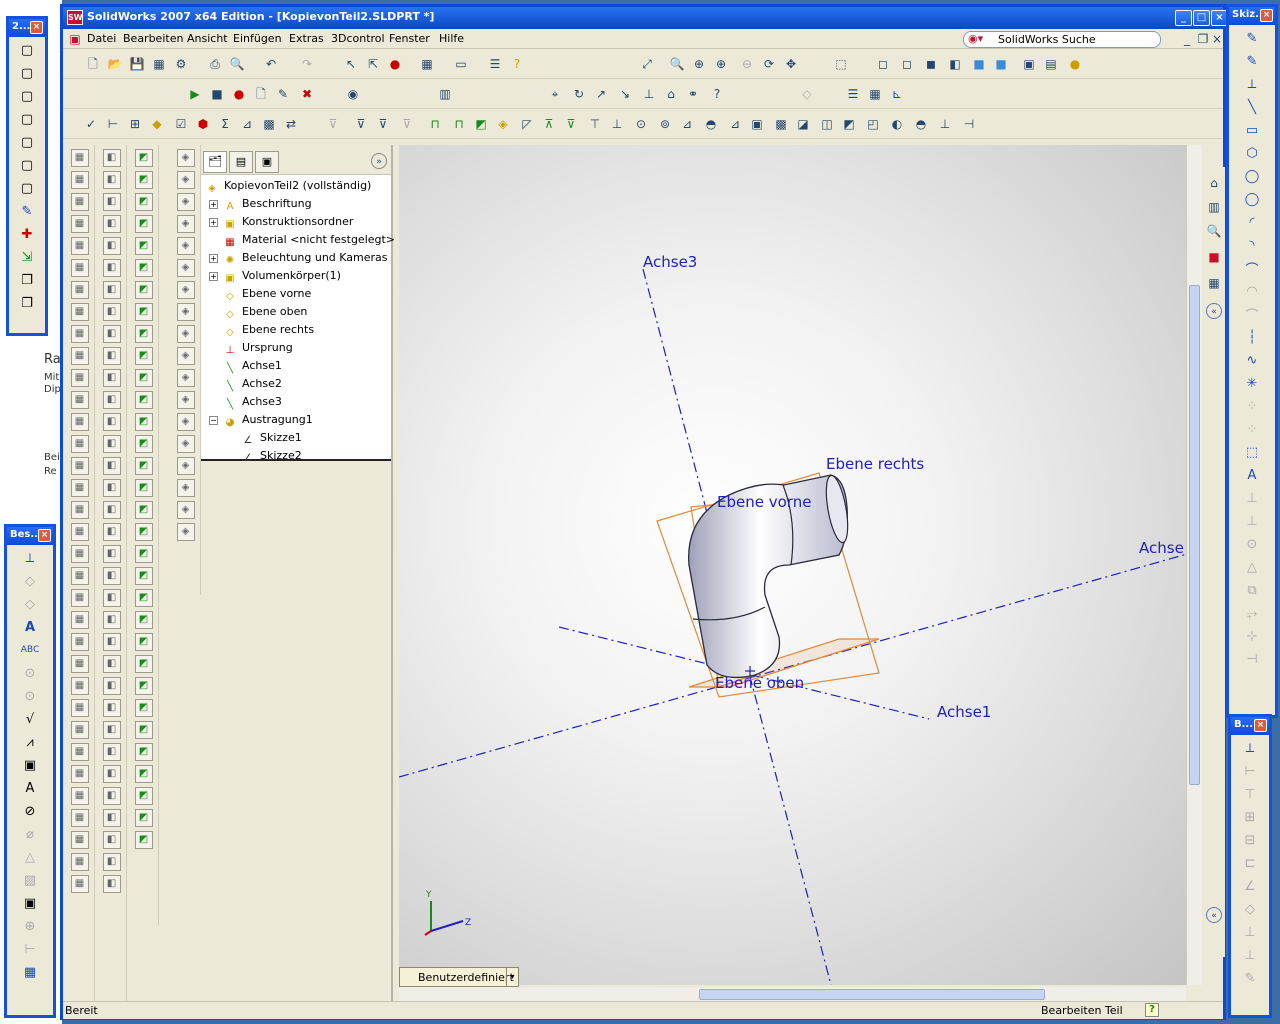 Image resolution: width=1280 pixels, height=1024 pixels. What do you see at coordinates (671, 94) in the screenshot?
I see `dome-icon: ⌂` at bounding box center [671, 94].